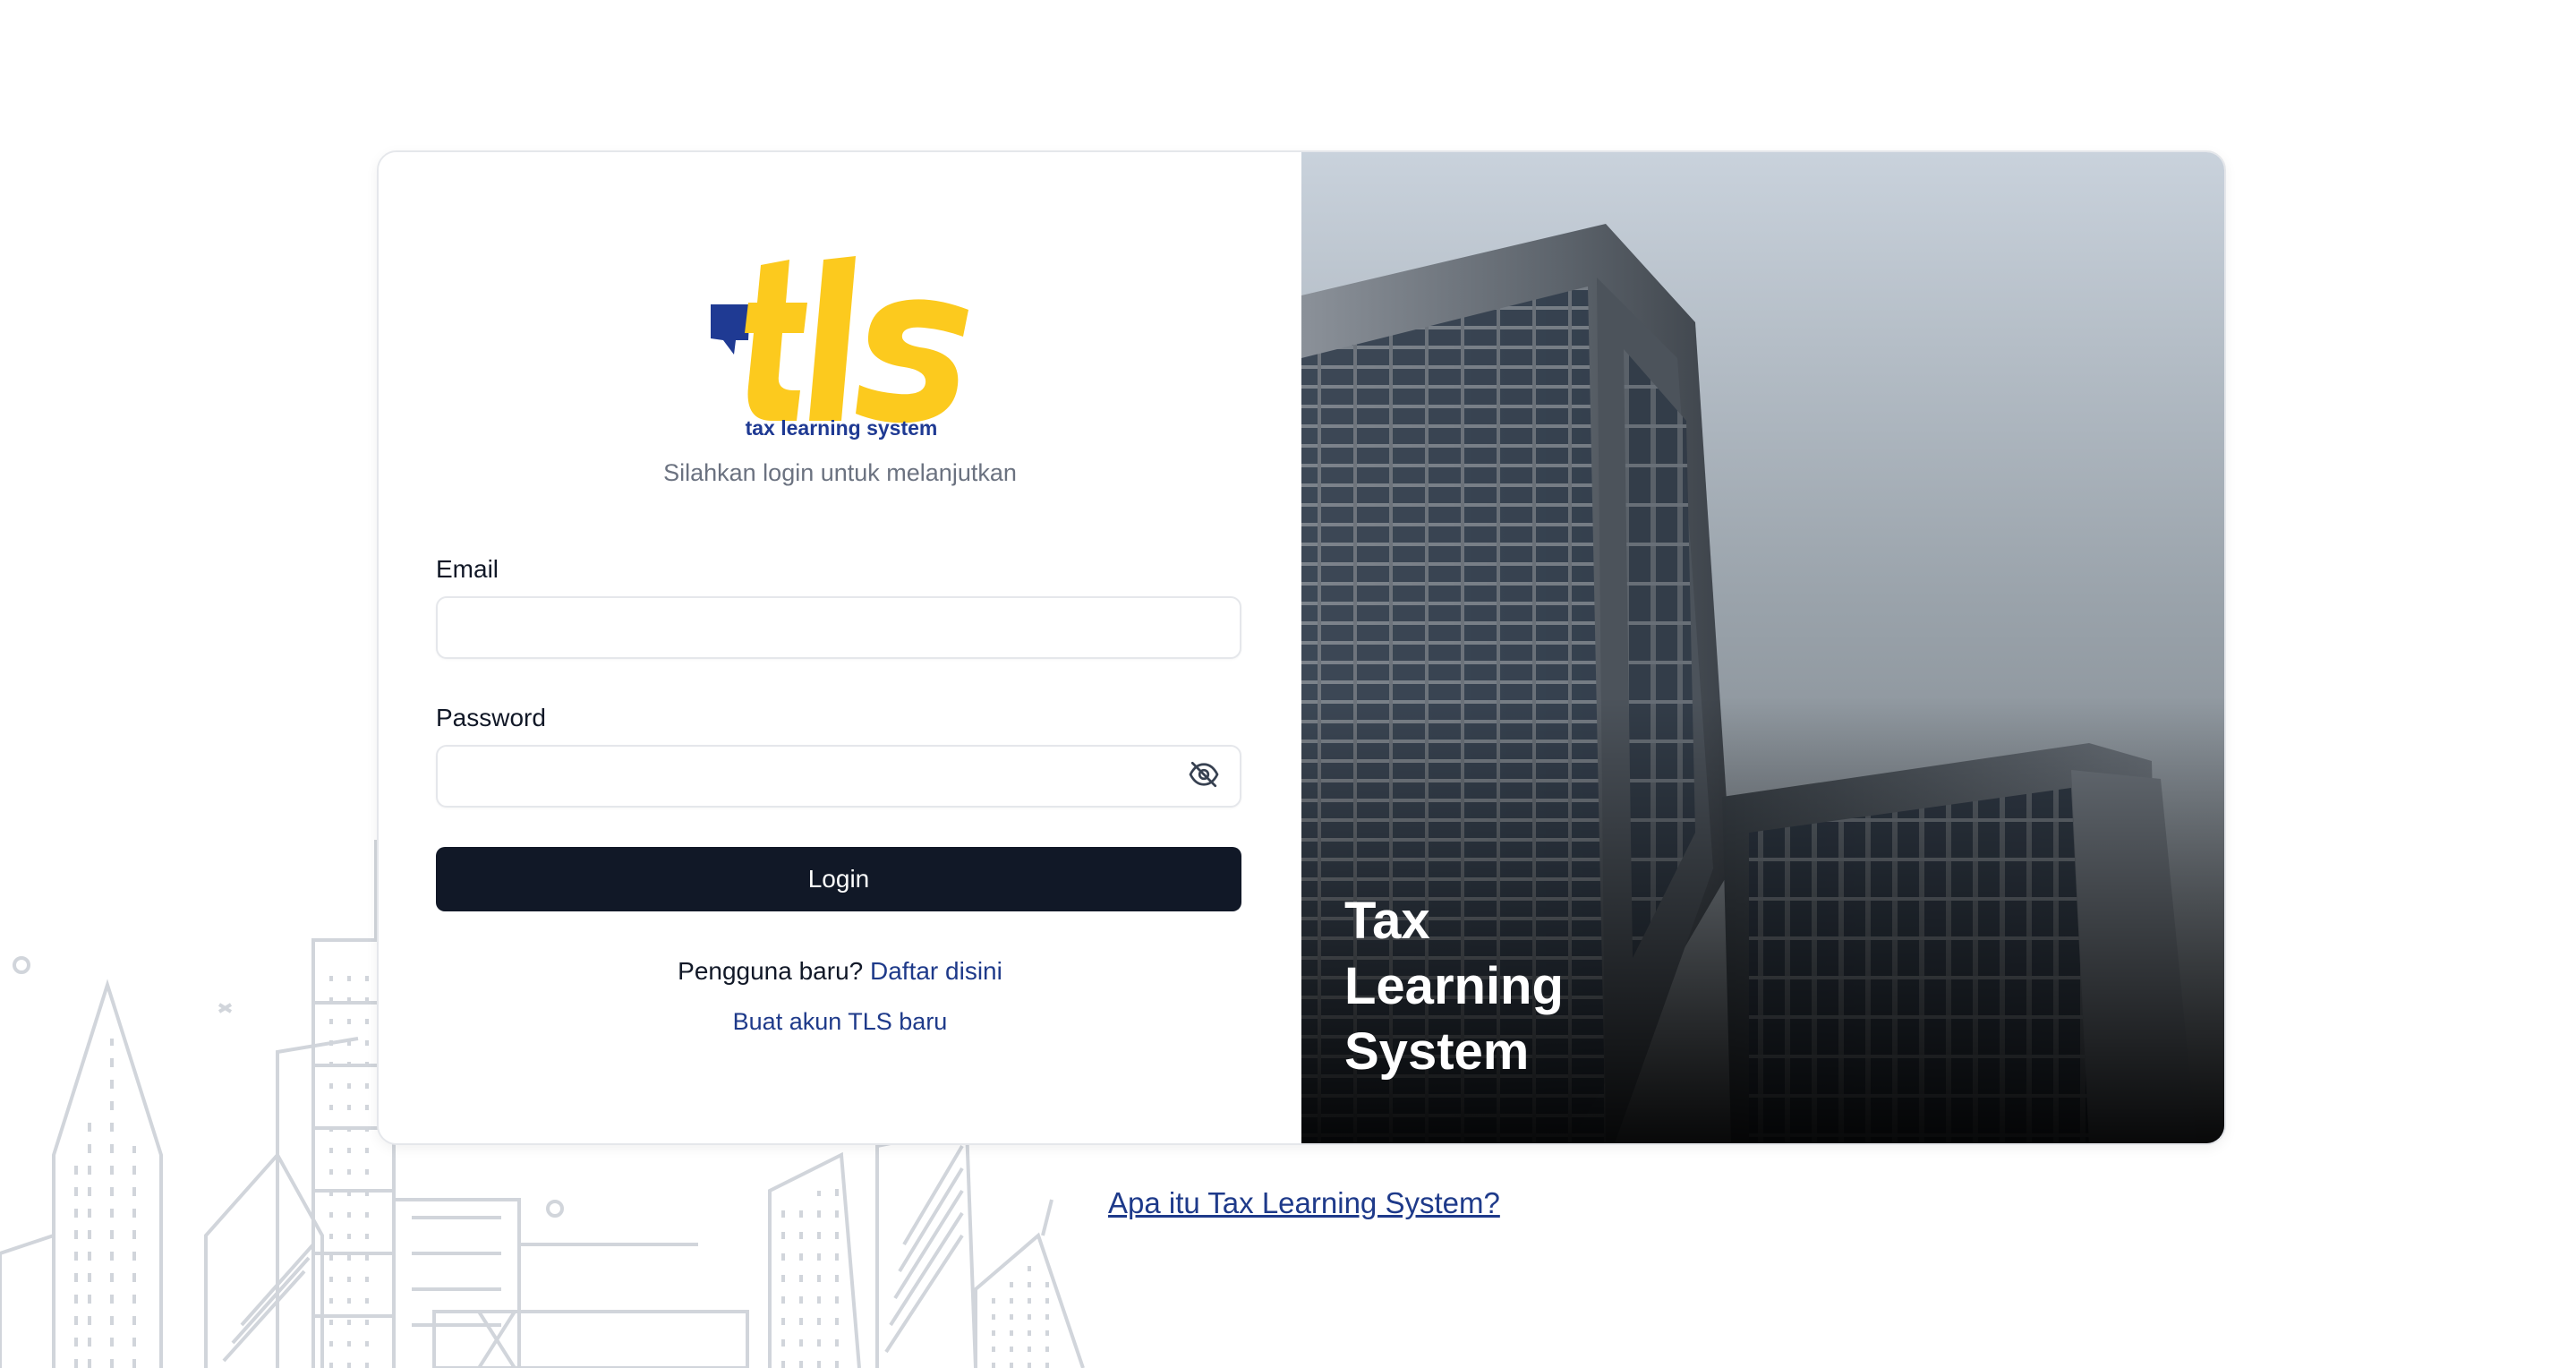 This screenshot has width=2576, height=1368. What do you see at coordinates (838, 776) in the screenshot?
I see `password-field` at bounding box center [838, 776].